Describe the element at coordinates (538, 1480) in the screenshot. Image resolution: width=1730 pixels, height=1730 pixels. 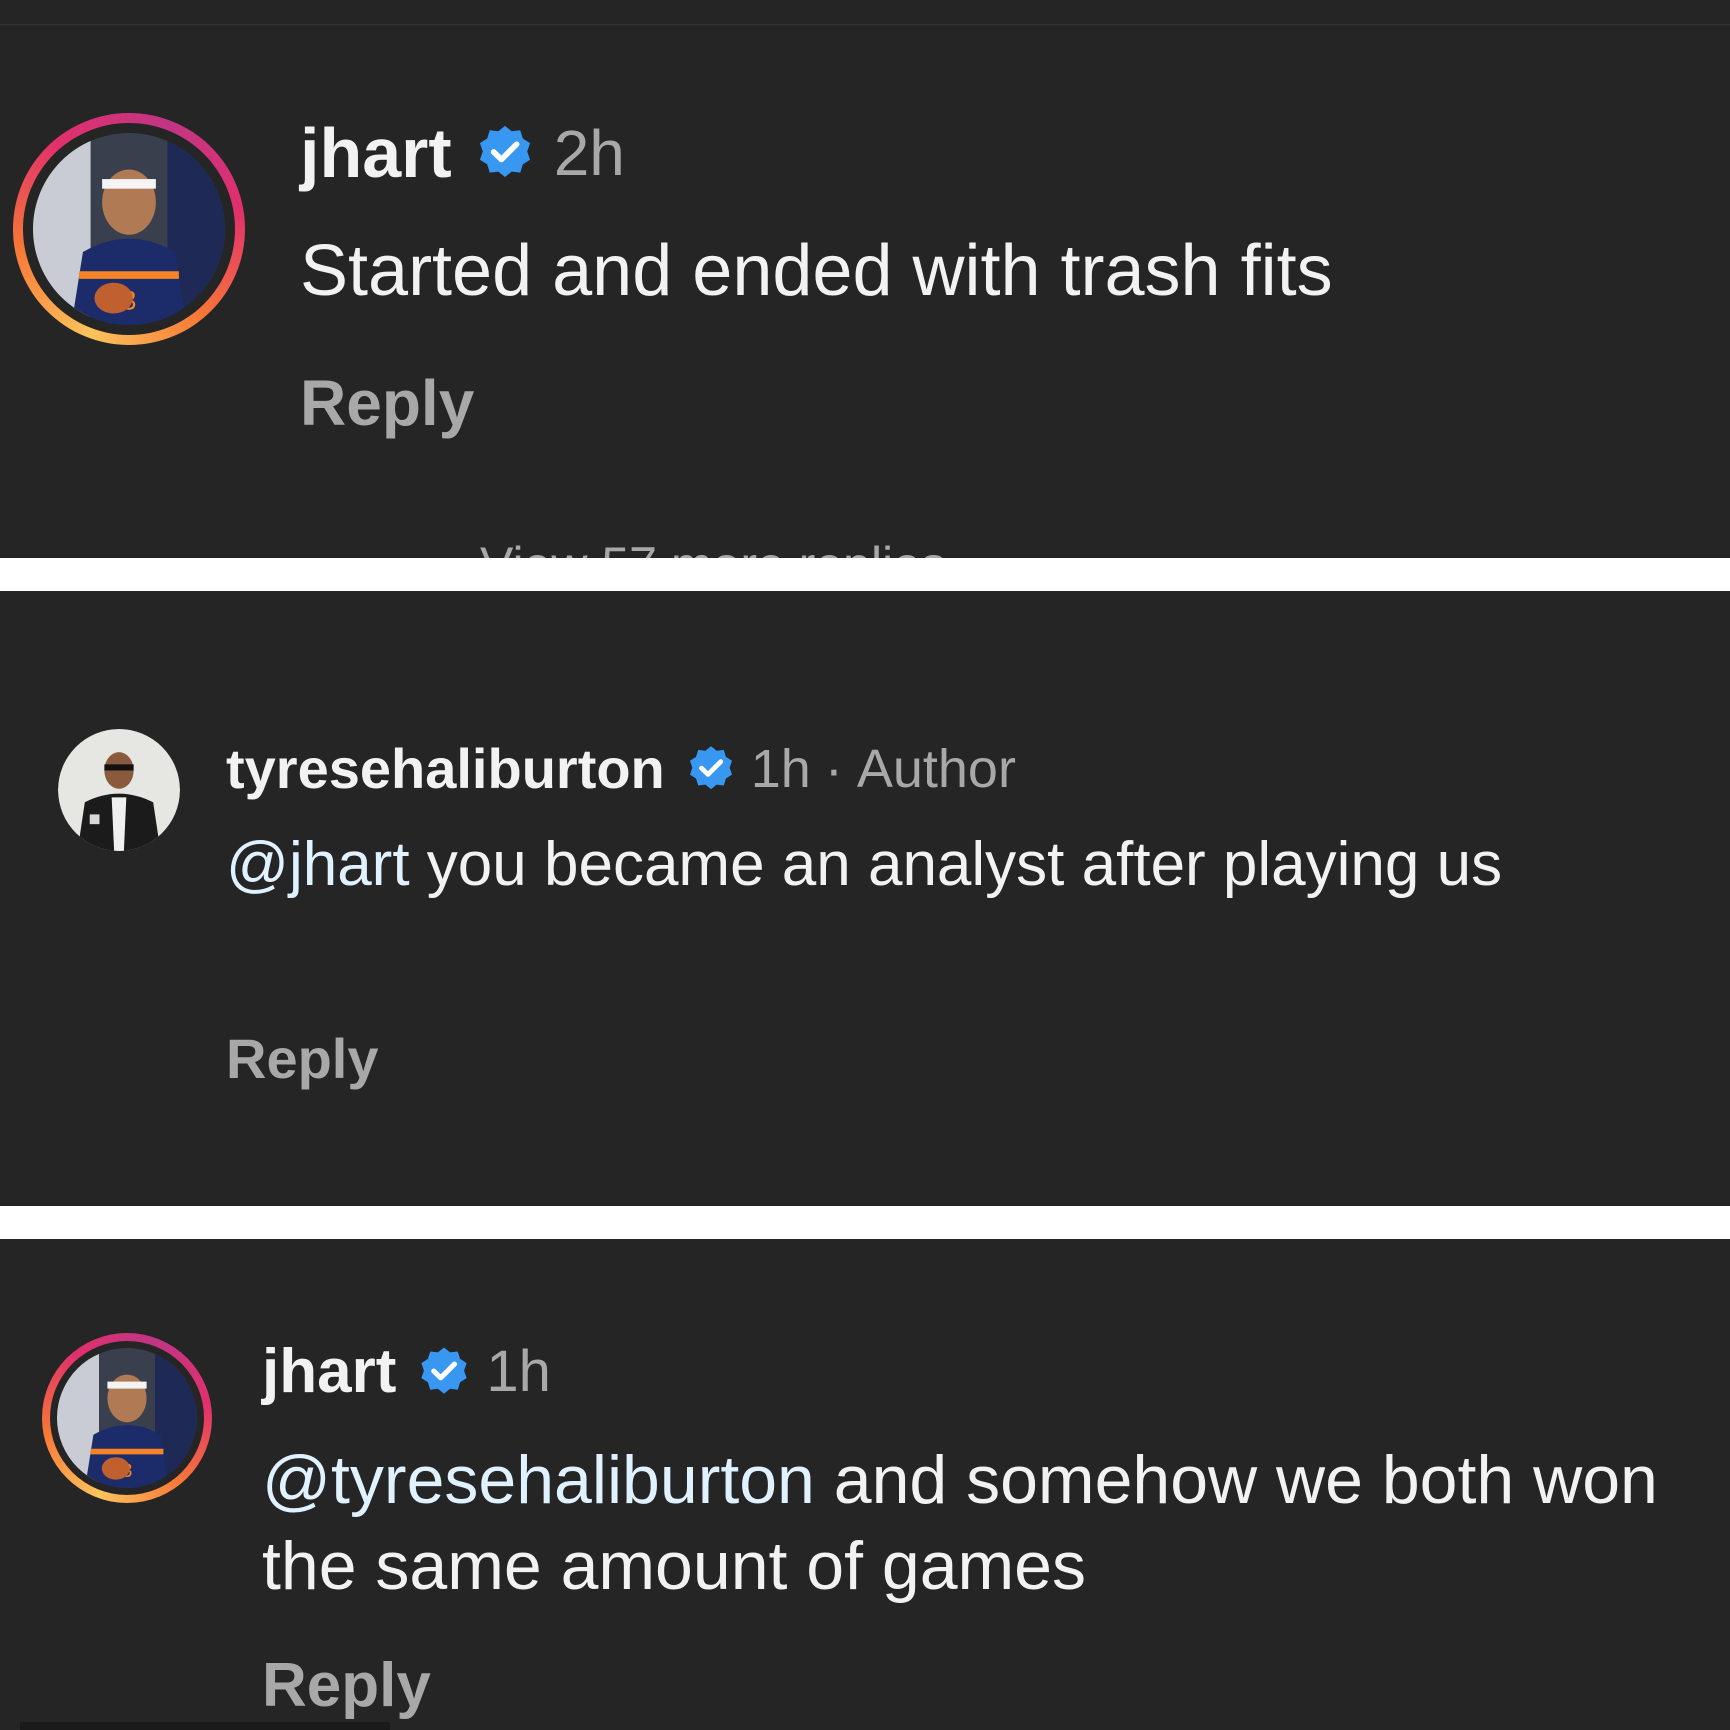
I see `mention-link: @tyresehaliburton` at that location.